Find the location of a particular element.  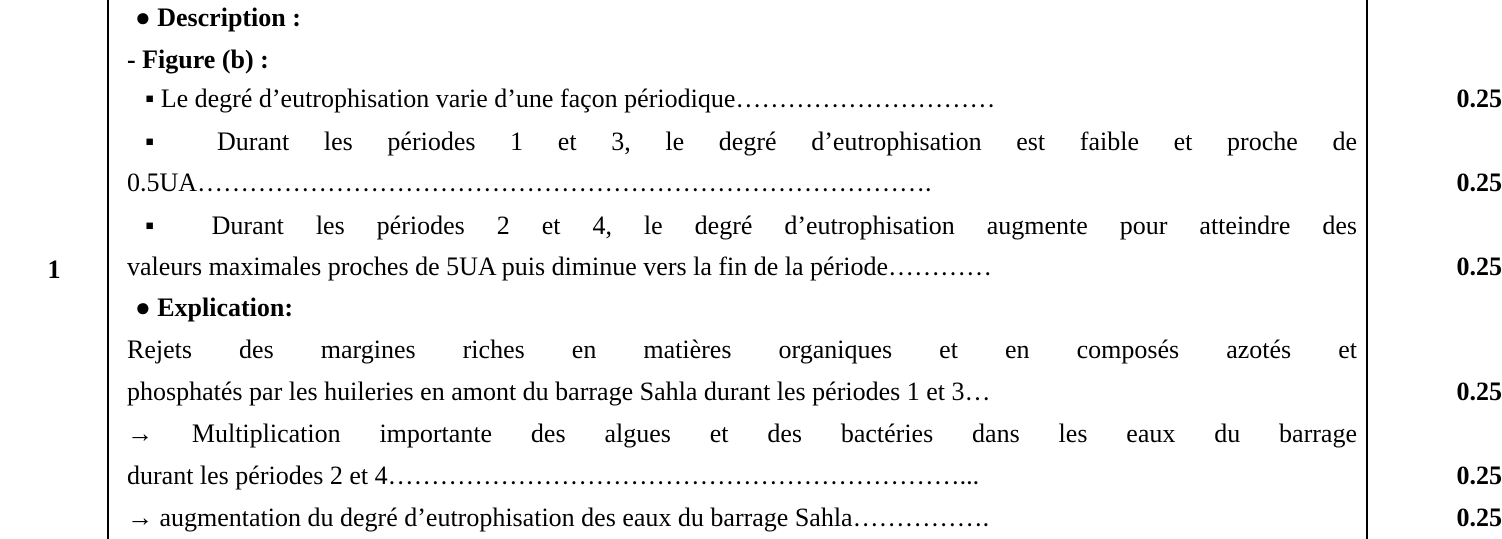

figure-label: - Figure (b) : is located at coordinates (198, 59).